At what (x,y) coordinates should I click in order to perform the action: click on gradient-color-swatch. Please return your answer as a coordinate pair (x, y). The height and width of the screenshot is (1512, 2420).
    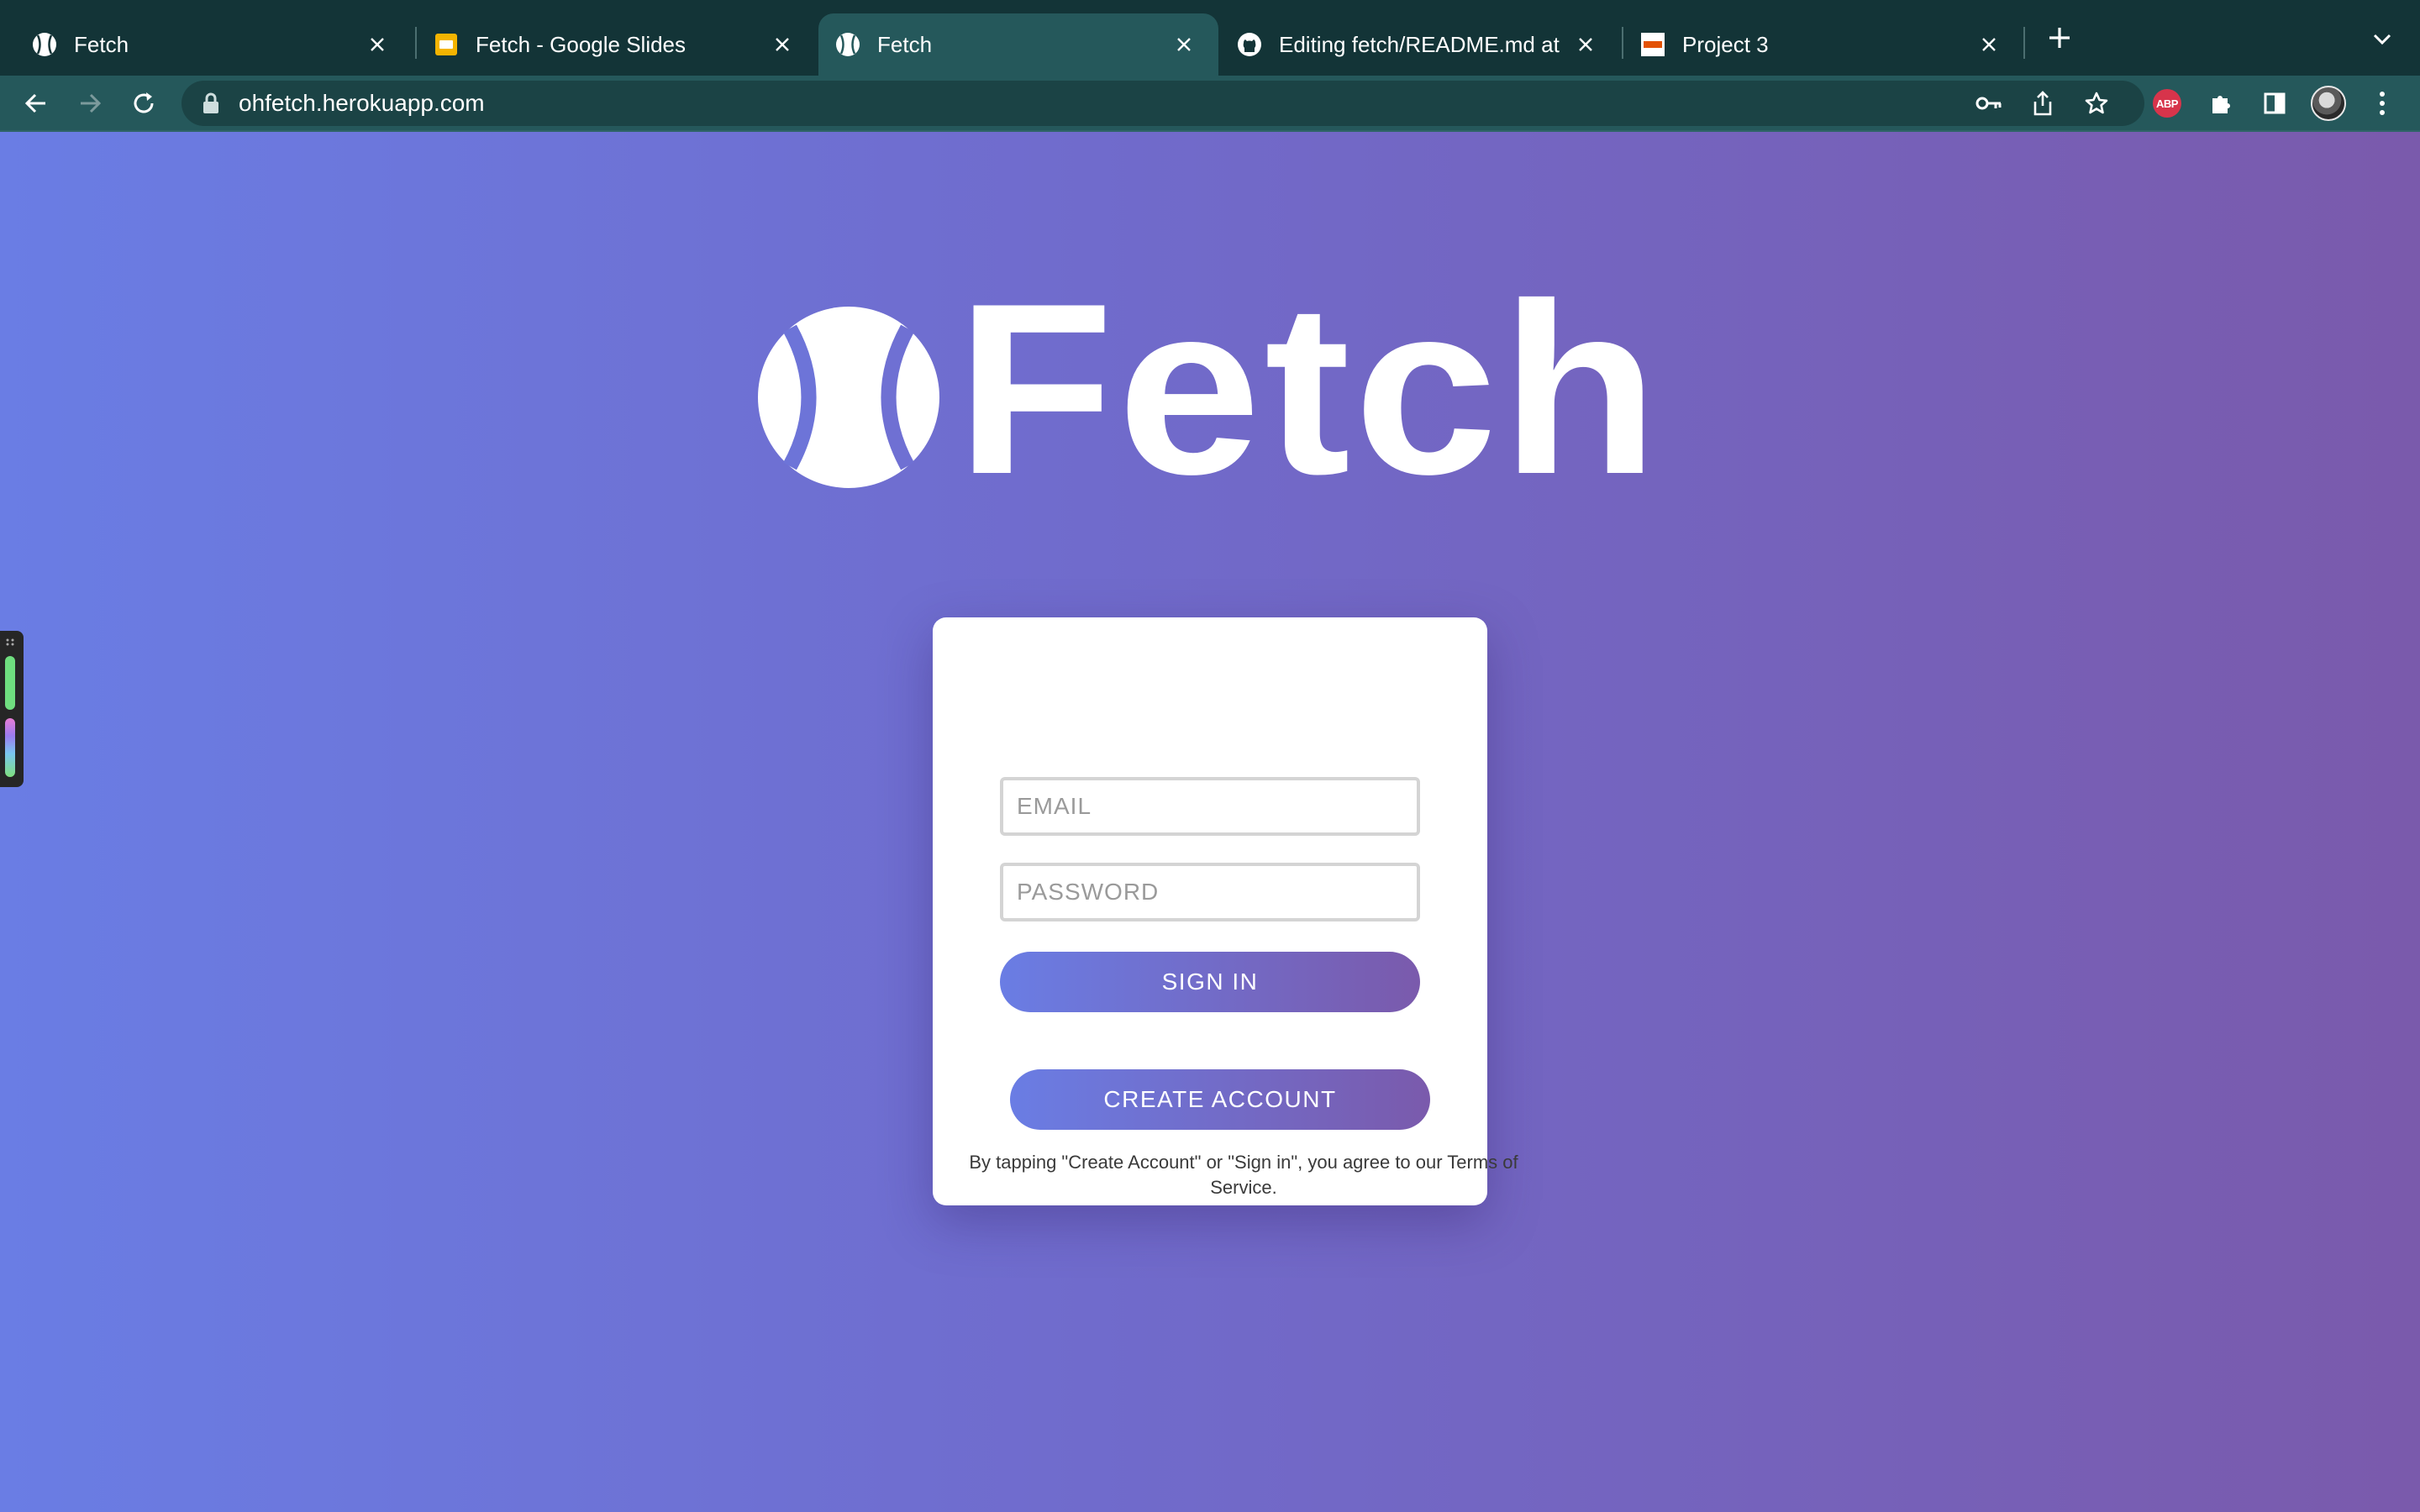
    Looking at the image, I should click on (10, 747).